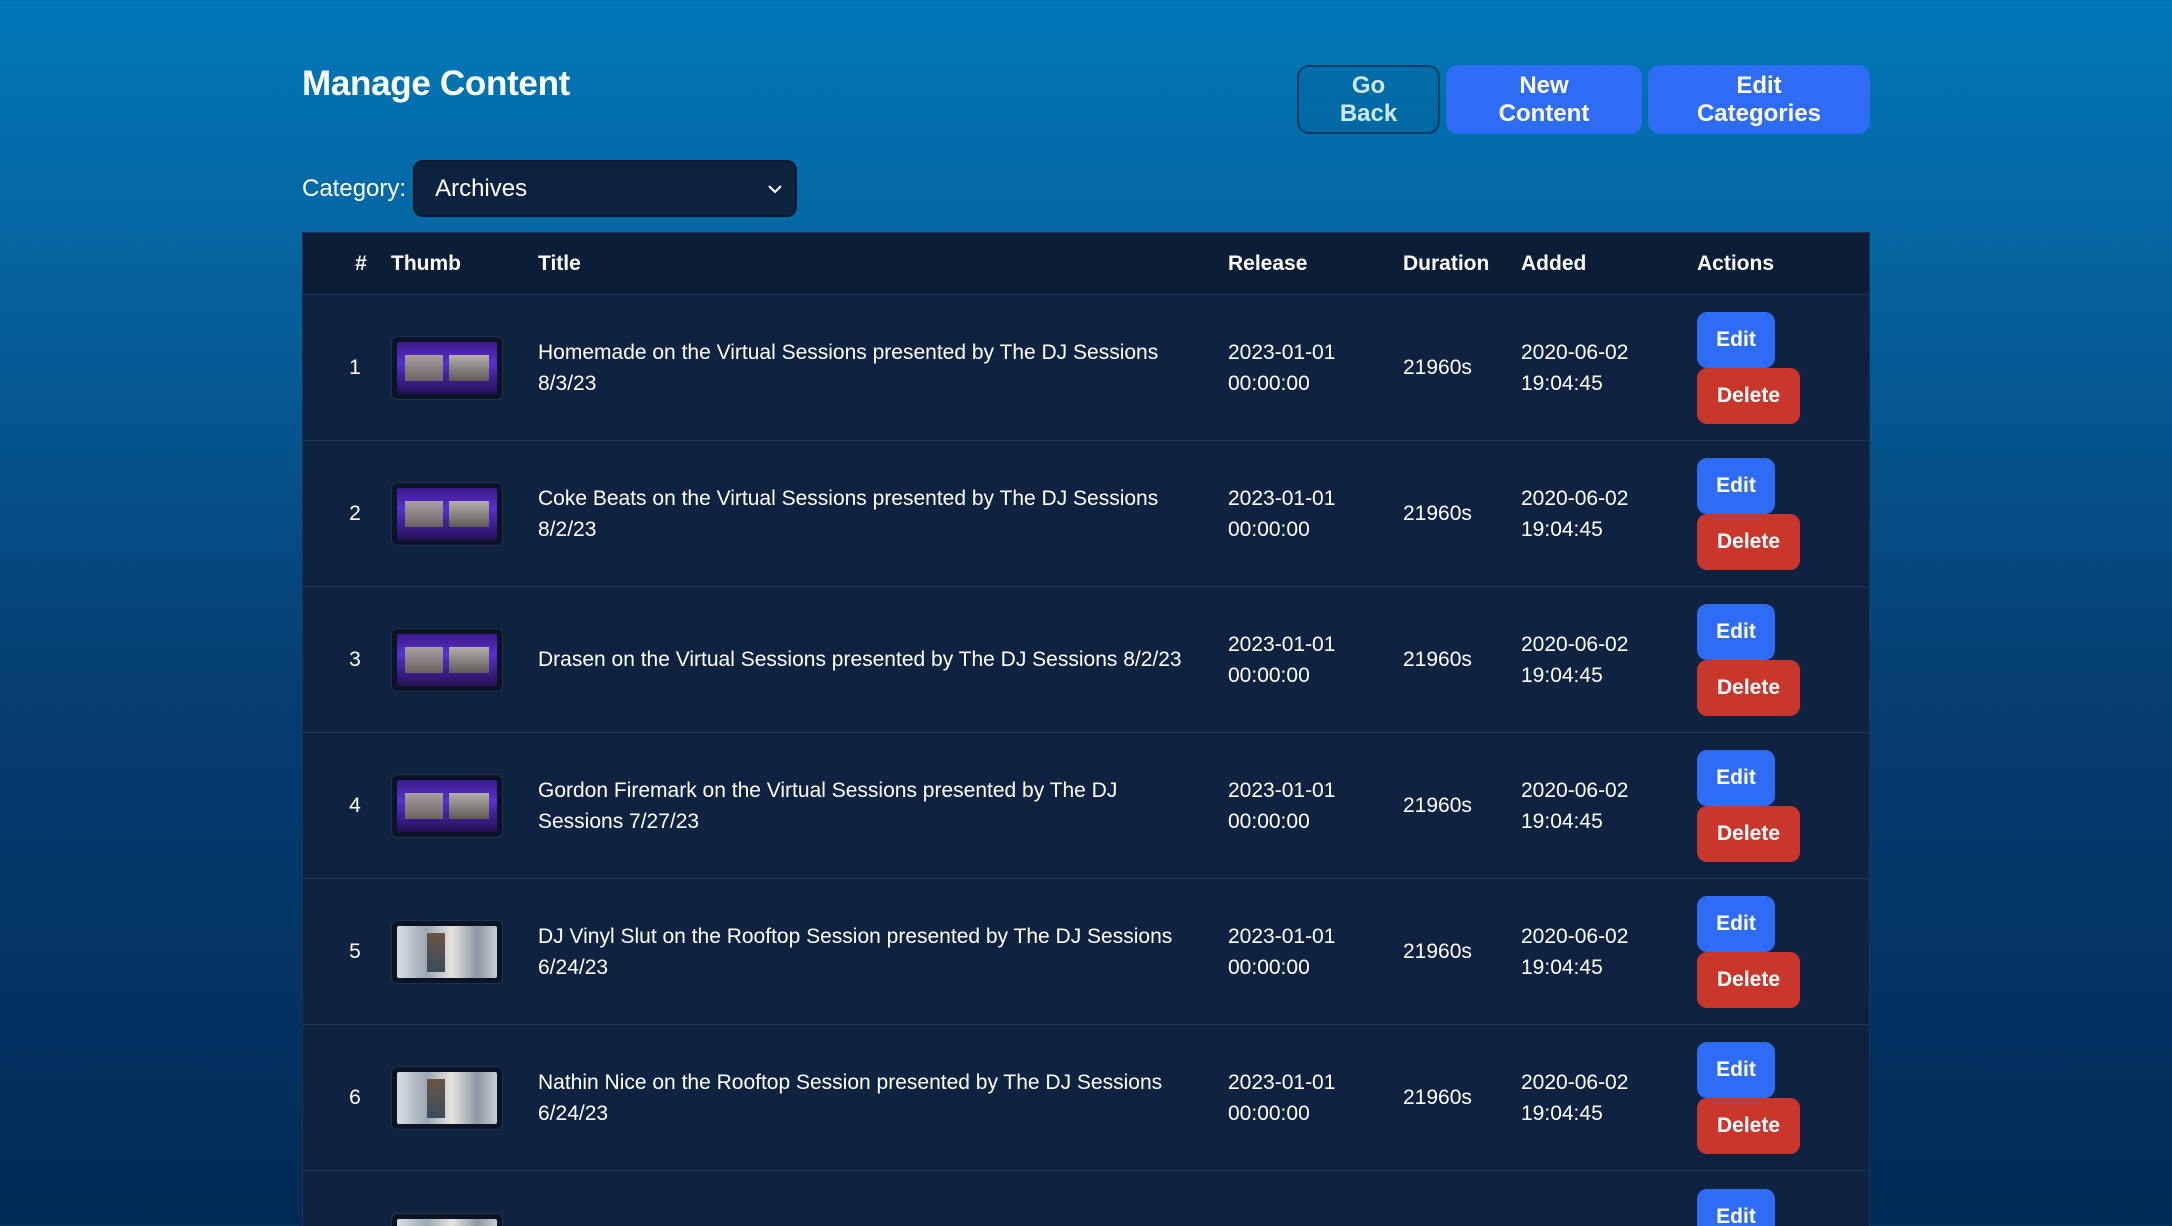 The image size is (2172, 1226). What do you see at coordinates (426, 263) in the screenshot?
I see `col-header-thumb: Thumb` at bounding box center [426, 263].